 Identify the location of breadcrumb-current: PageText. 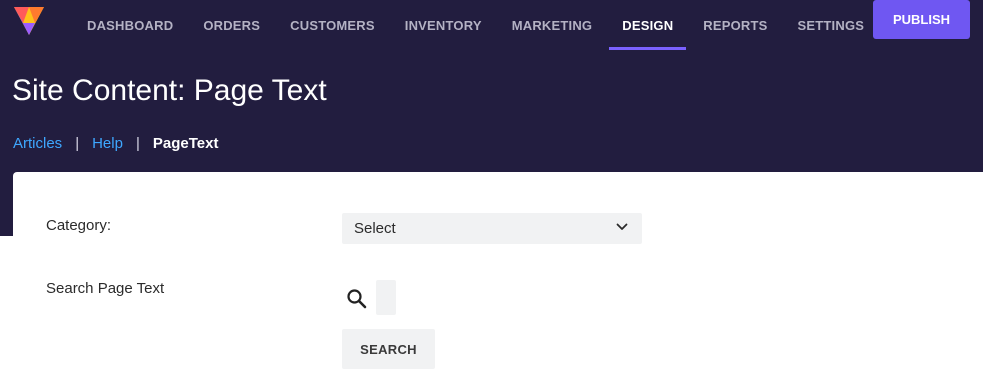
(185, 143).